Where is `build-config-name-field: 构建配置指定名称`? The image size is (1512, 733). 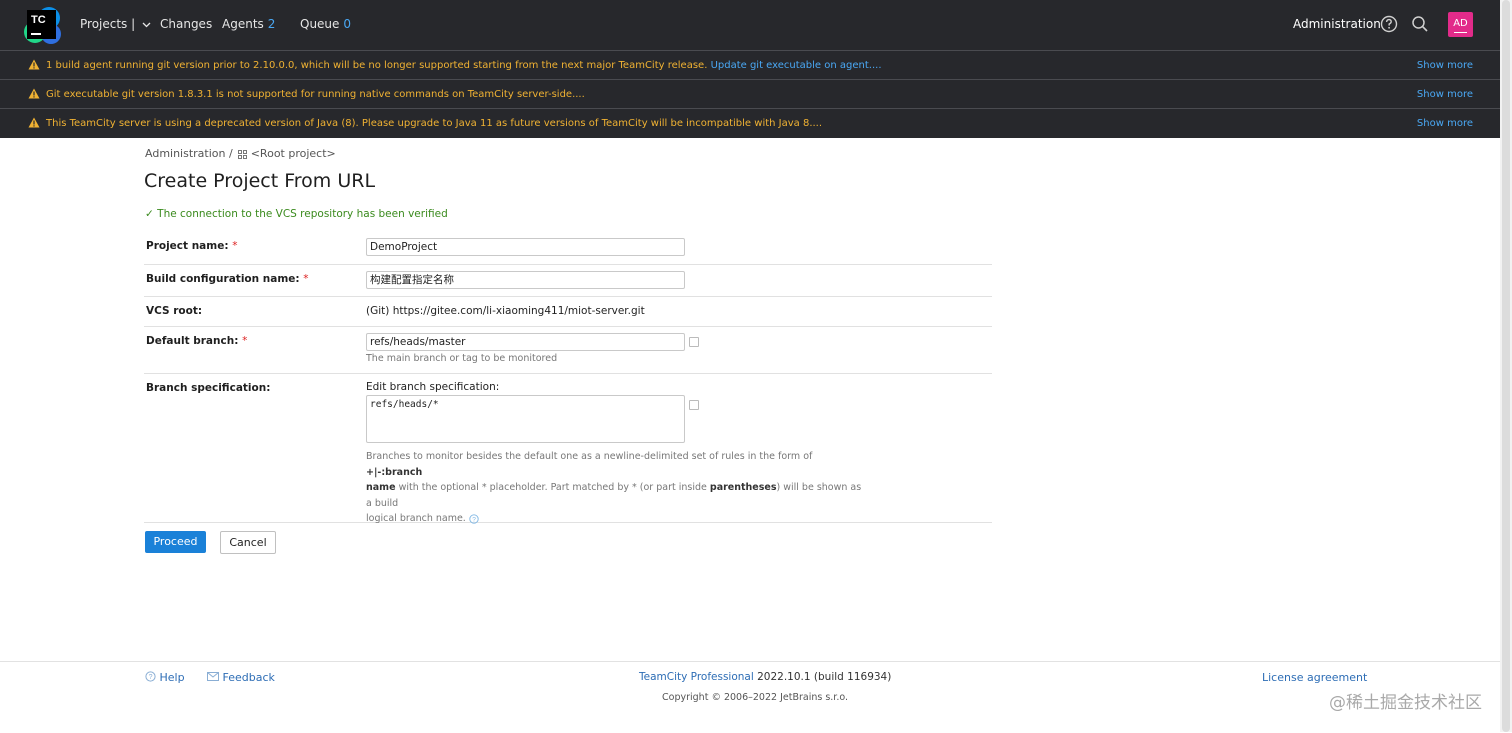
build-config-name-field: 构建配置指定名称 is located at coordinates (525, 280).